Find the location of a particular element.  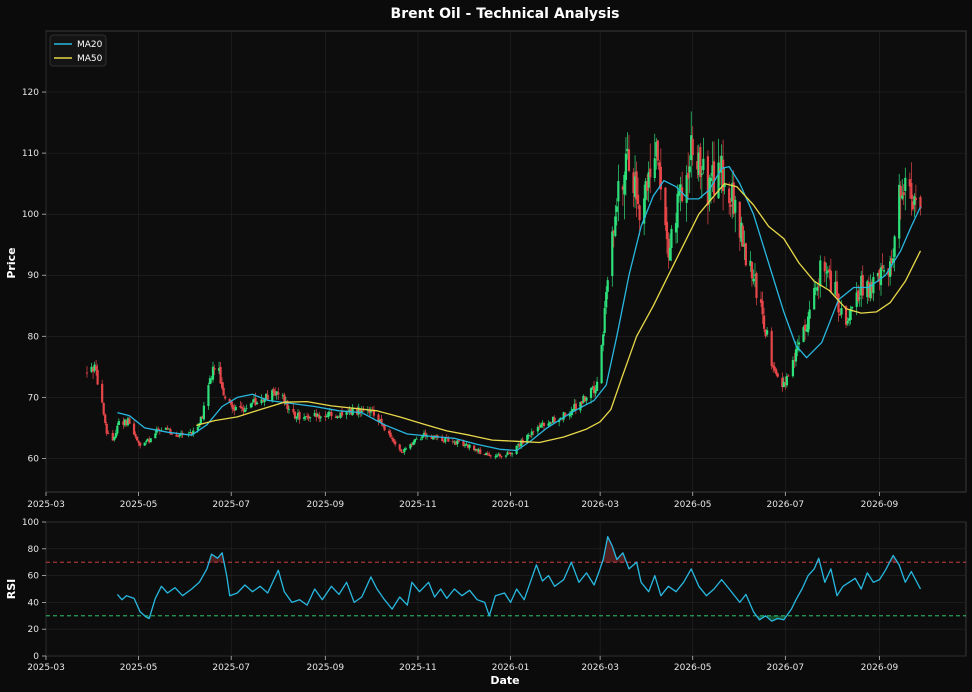

legend-label-ma50: MA50 is located at coordinates (90, 59).